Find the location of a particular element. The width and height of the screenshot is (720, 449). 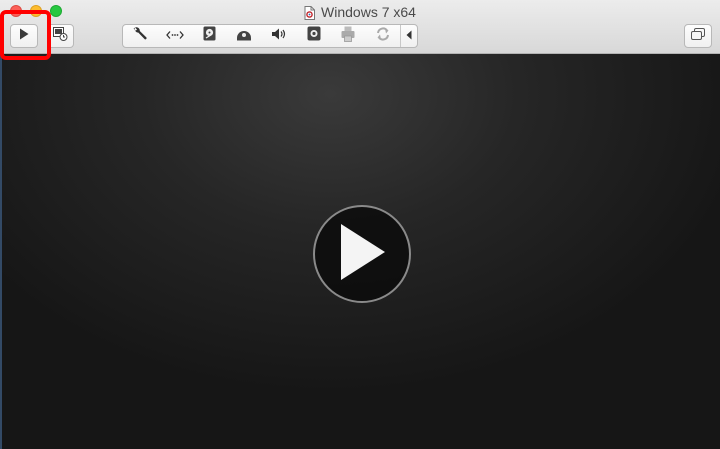

chevron-left-icon is located at coordinates (409, 36).